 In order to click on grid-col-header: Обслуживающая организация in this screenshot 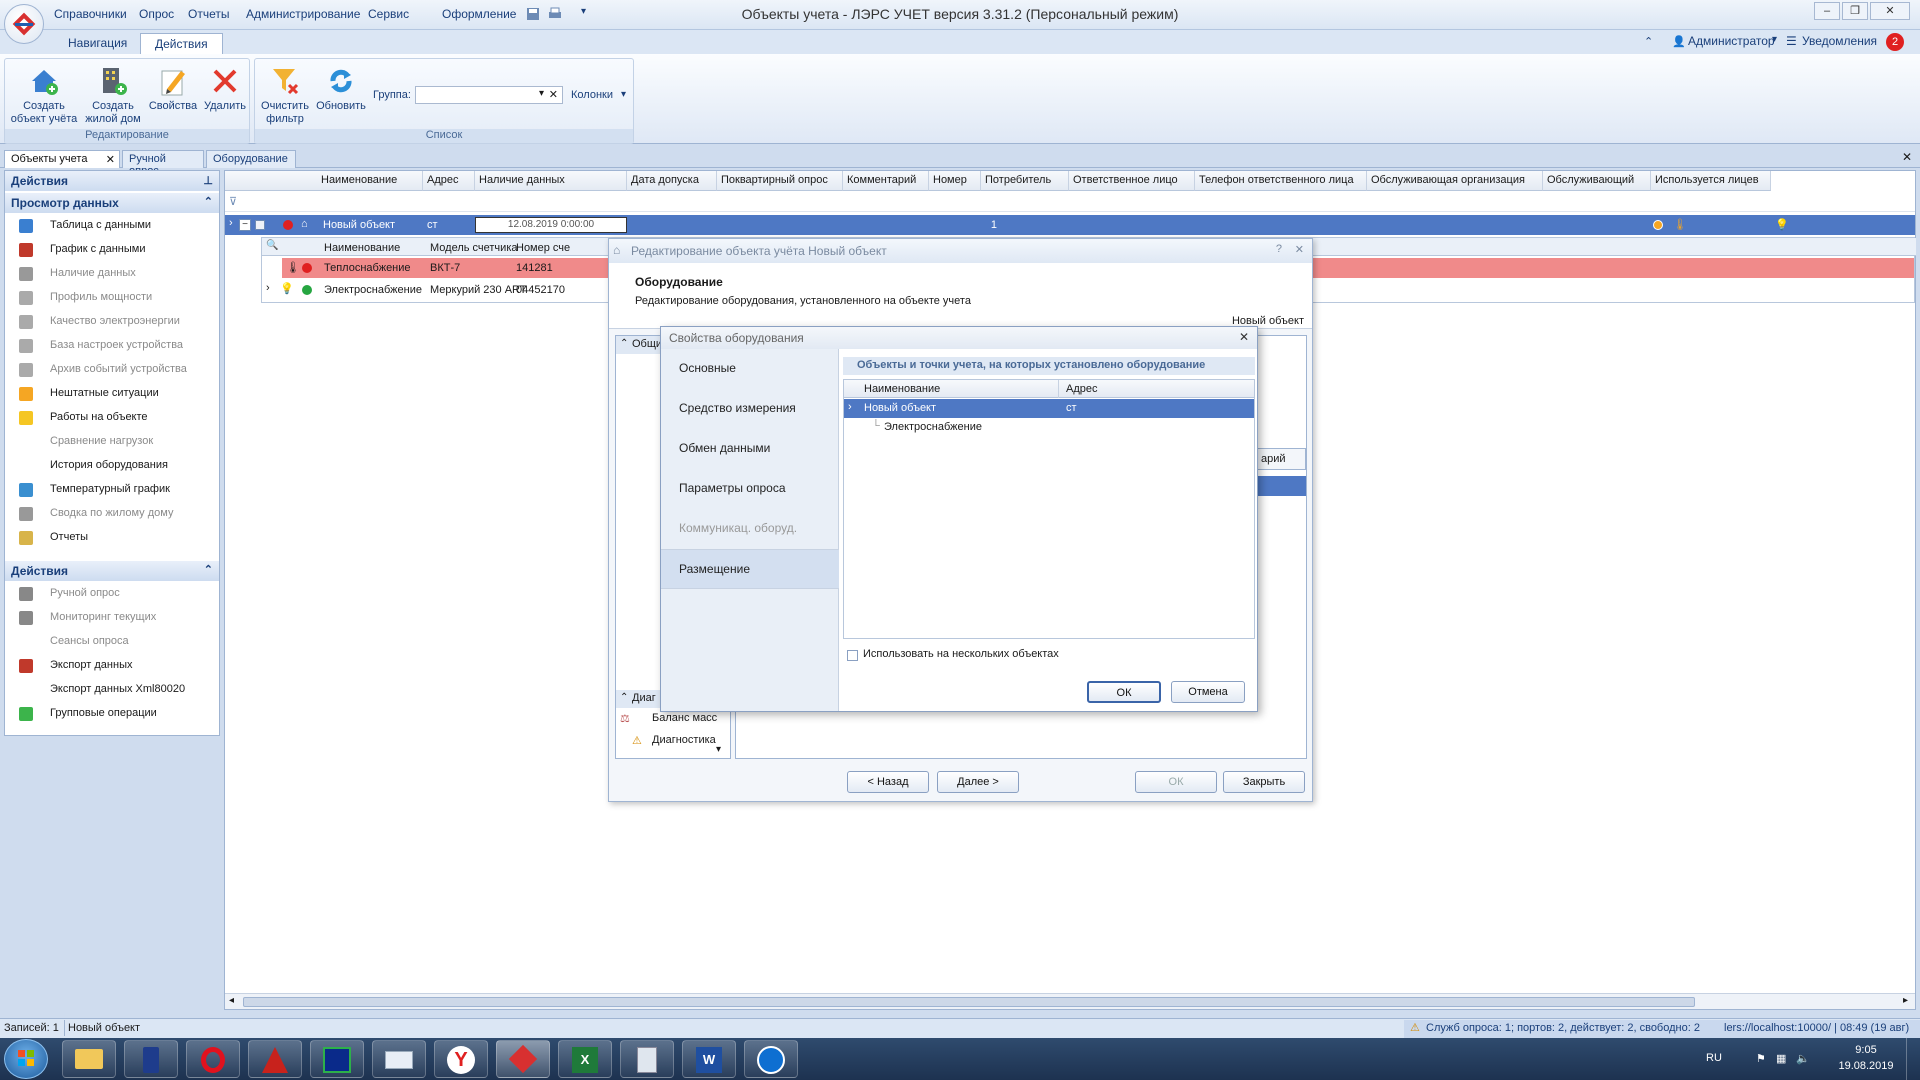, I will do `click(1455, 181)`.